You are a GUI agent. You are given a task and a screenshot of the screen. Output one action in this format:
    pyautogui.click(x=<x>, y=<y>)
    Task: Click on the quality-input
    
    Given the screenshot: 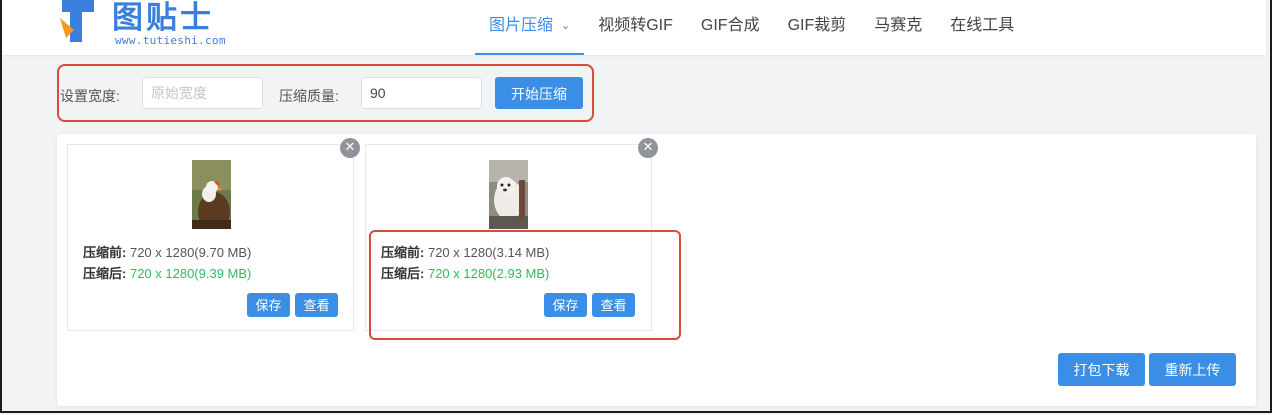 What is the action you would take?
    pyautogui.click(x=421, y=93)
    